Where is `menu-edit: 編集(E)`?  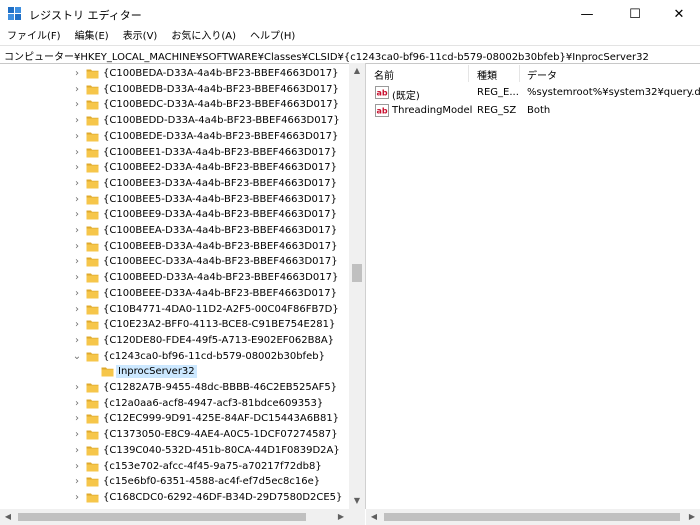 menu-edit: 編集(E) is located at coordinates (92, 36).